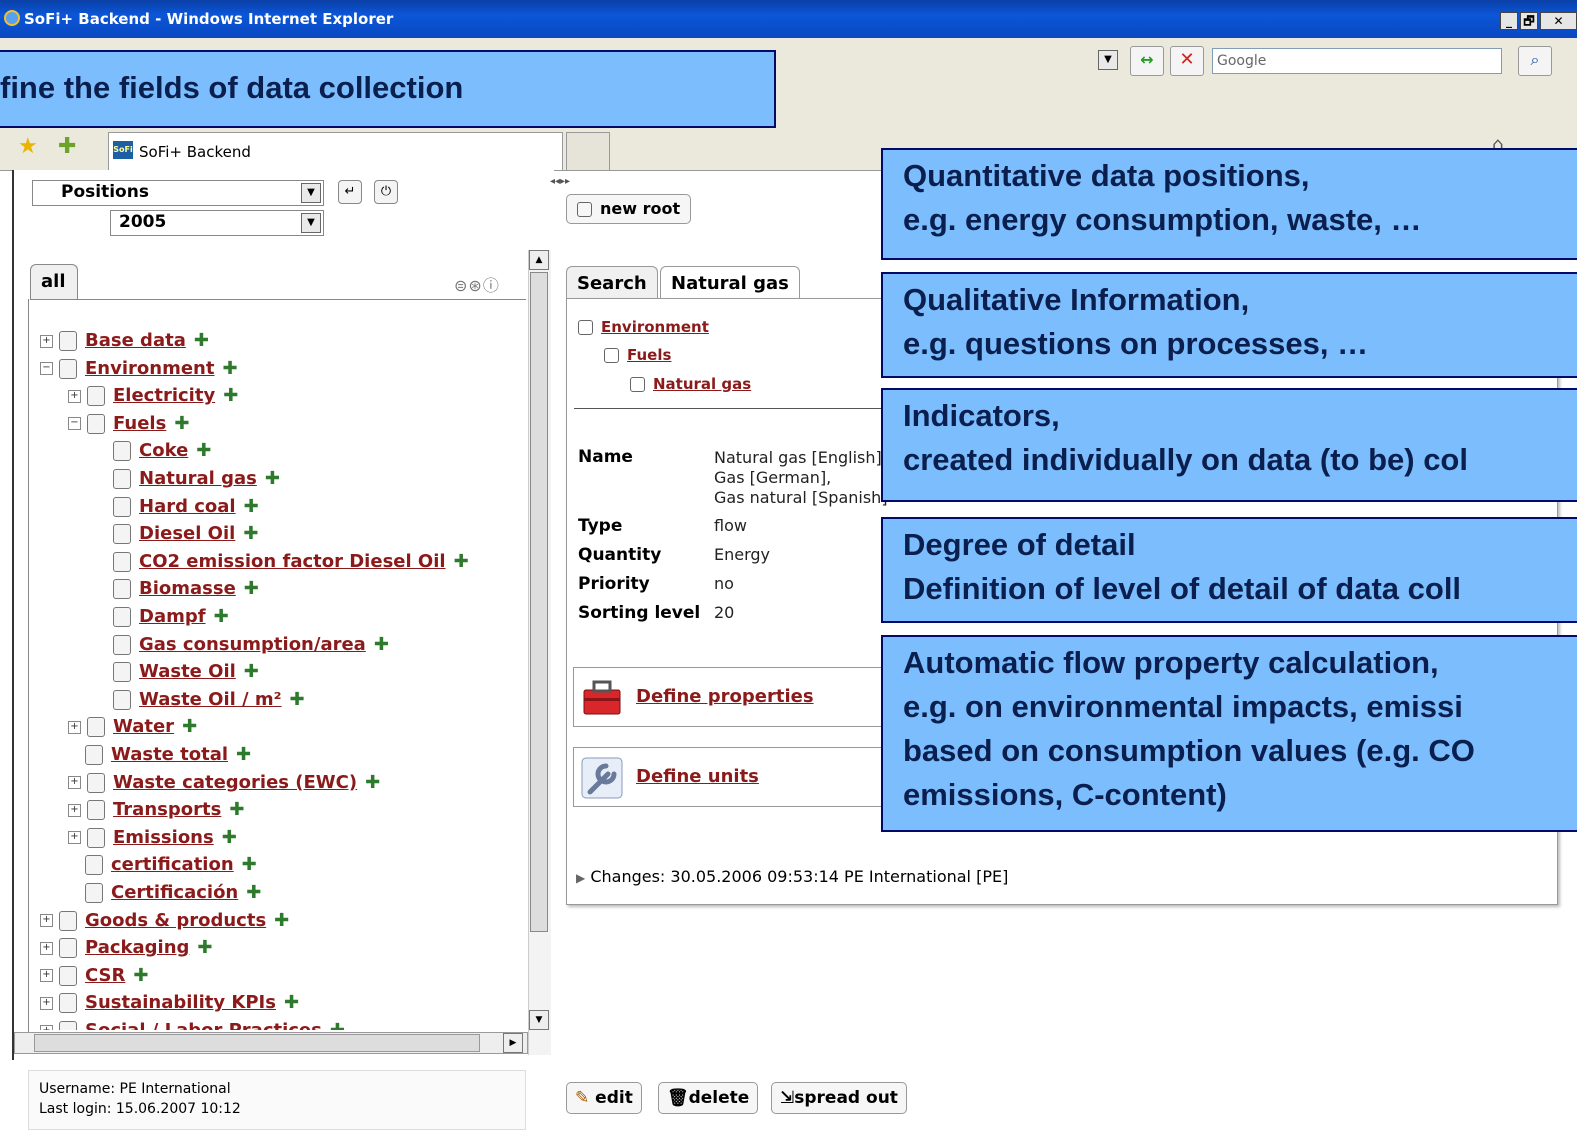 The image size is (1577, 1143). I want to click on tree-item-link: Emissions, so click(163, 837).